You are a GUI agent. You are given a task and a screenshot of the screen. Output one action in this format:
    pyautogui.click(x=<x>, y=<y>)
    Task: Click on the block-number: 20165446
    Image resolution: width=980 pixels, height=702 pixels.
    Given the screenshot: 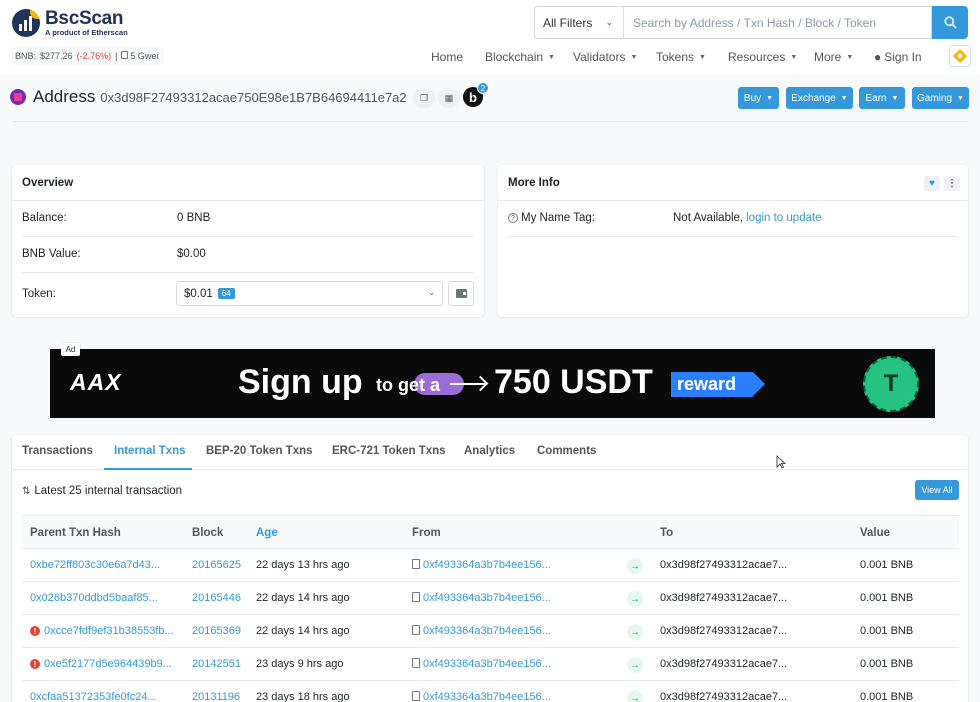 What is the action you would take?
    pyautogui.click(x=216, y=598)
    